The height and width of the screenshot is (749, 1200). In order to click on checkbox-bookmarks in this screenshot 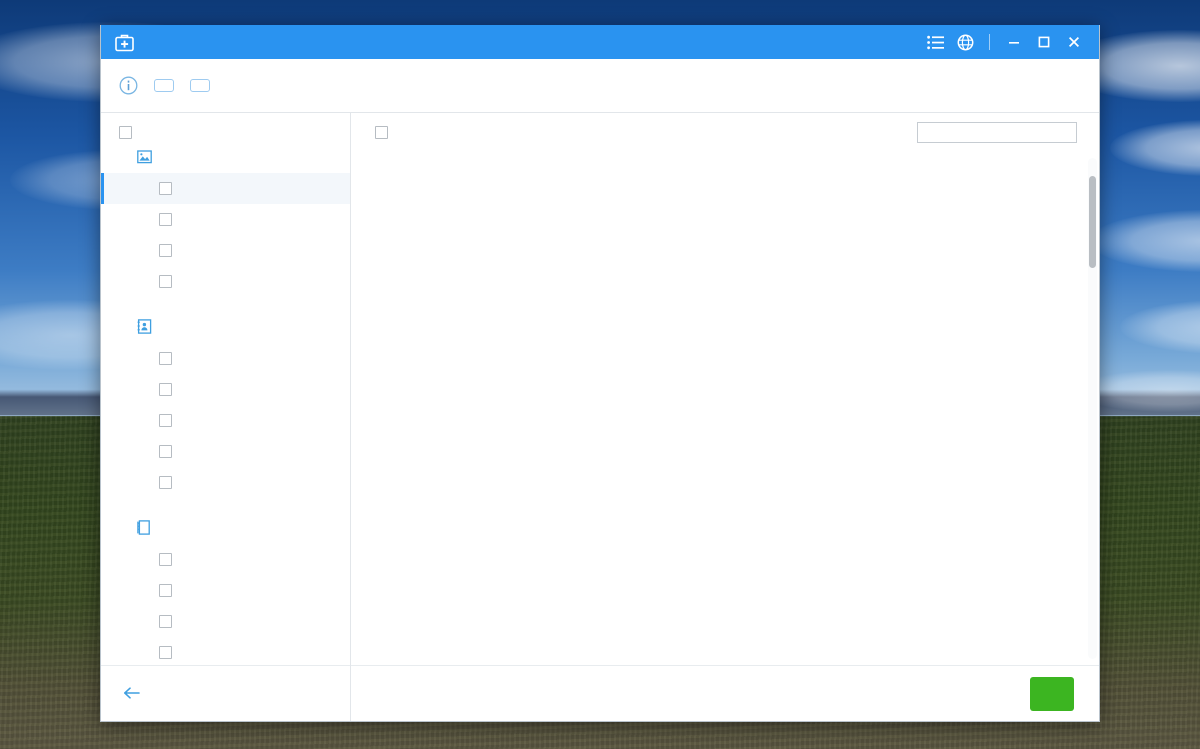, I will do `click(165, 621)`.